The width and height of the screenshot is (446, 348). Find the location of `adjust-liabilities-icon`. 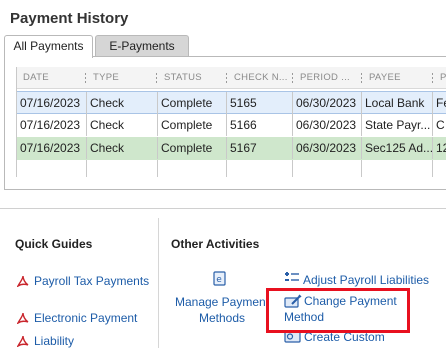

adjust-liabilities-icon is located at coordinates (292, 276).